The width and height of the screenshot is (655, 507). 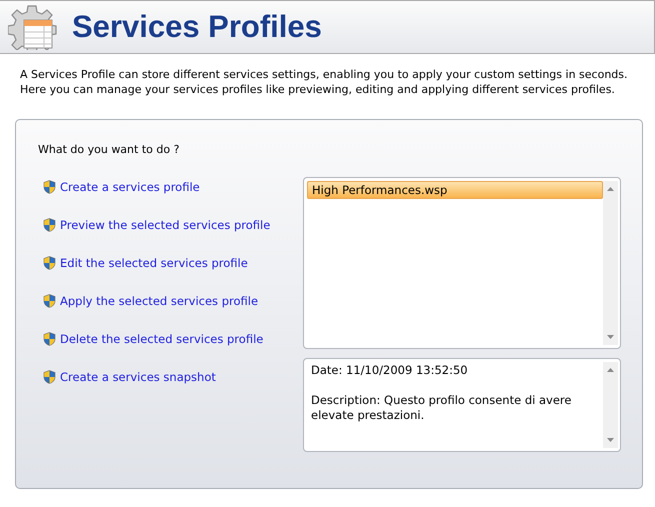 What do you see at coordinates (159, 301) in the screenshot?
I see `action-link: Apply the selected services profile` at bounding box center [159, 301].